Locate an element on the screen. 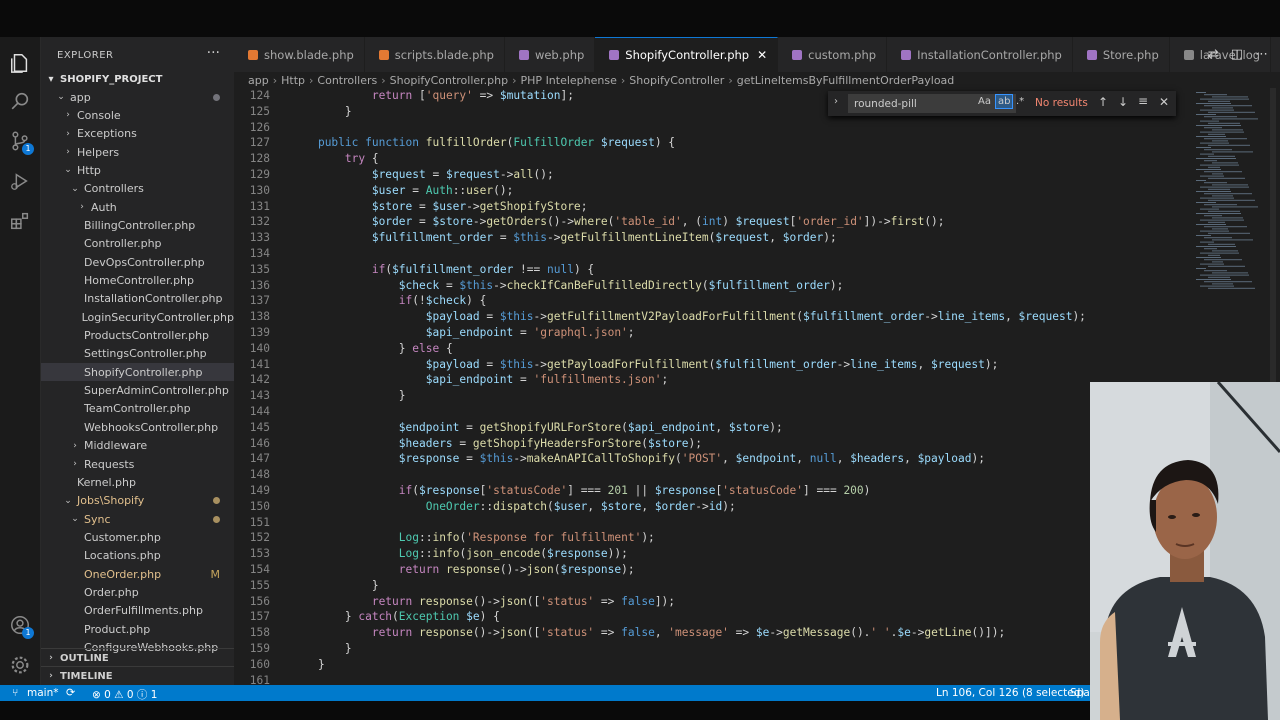 Image resolution: width=1280 pixels, height=720 pixels. timeline-panel: › TIMELINE is located at coordinates (137, 675).